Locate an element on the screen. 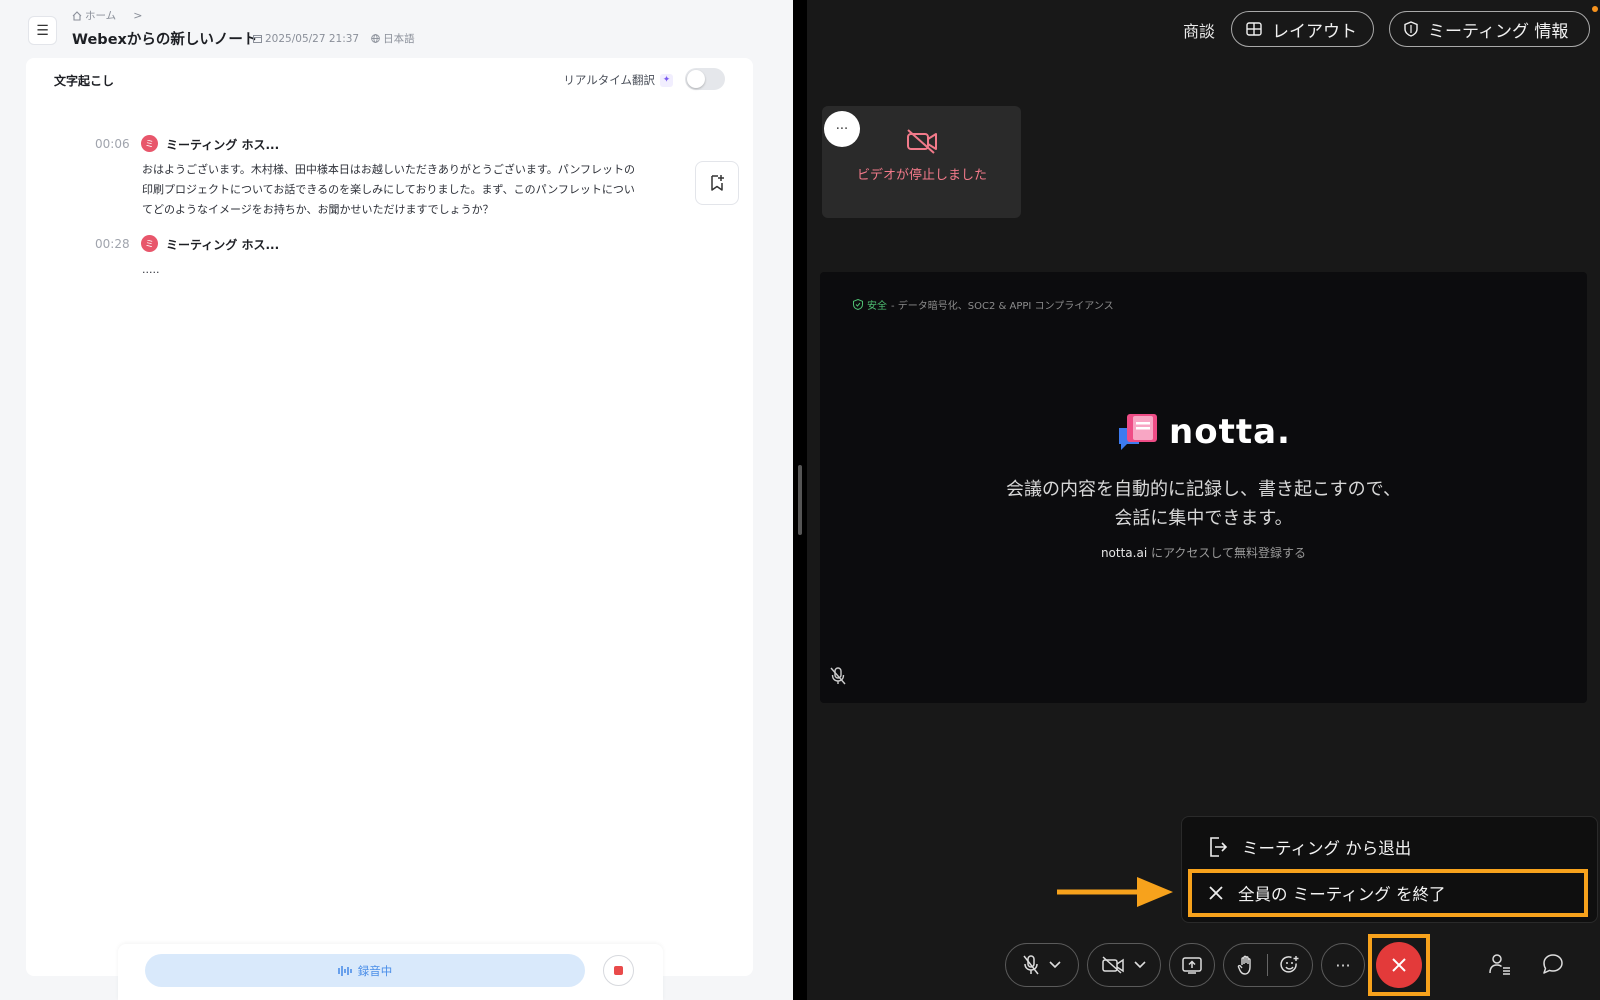 The image size is (1600, 1000). hamburger-icon: ☰ is located at coordinates (42, 30).